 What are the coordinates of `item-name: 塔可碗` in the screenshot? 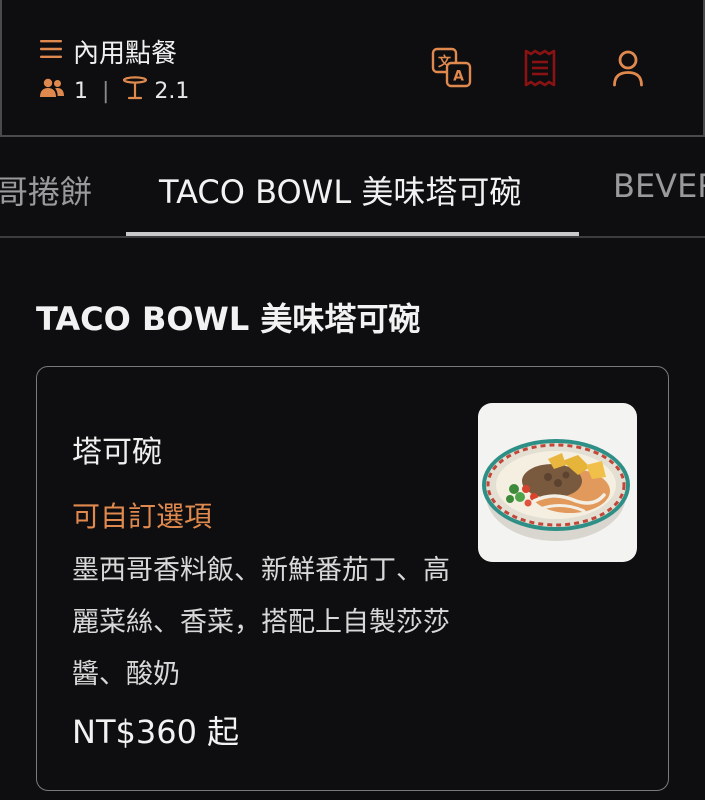 It's located at (117, 452).